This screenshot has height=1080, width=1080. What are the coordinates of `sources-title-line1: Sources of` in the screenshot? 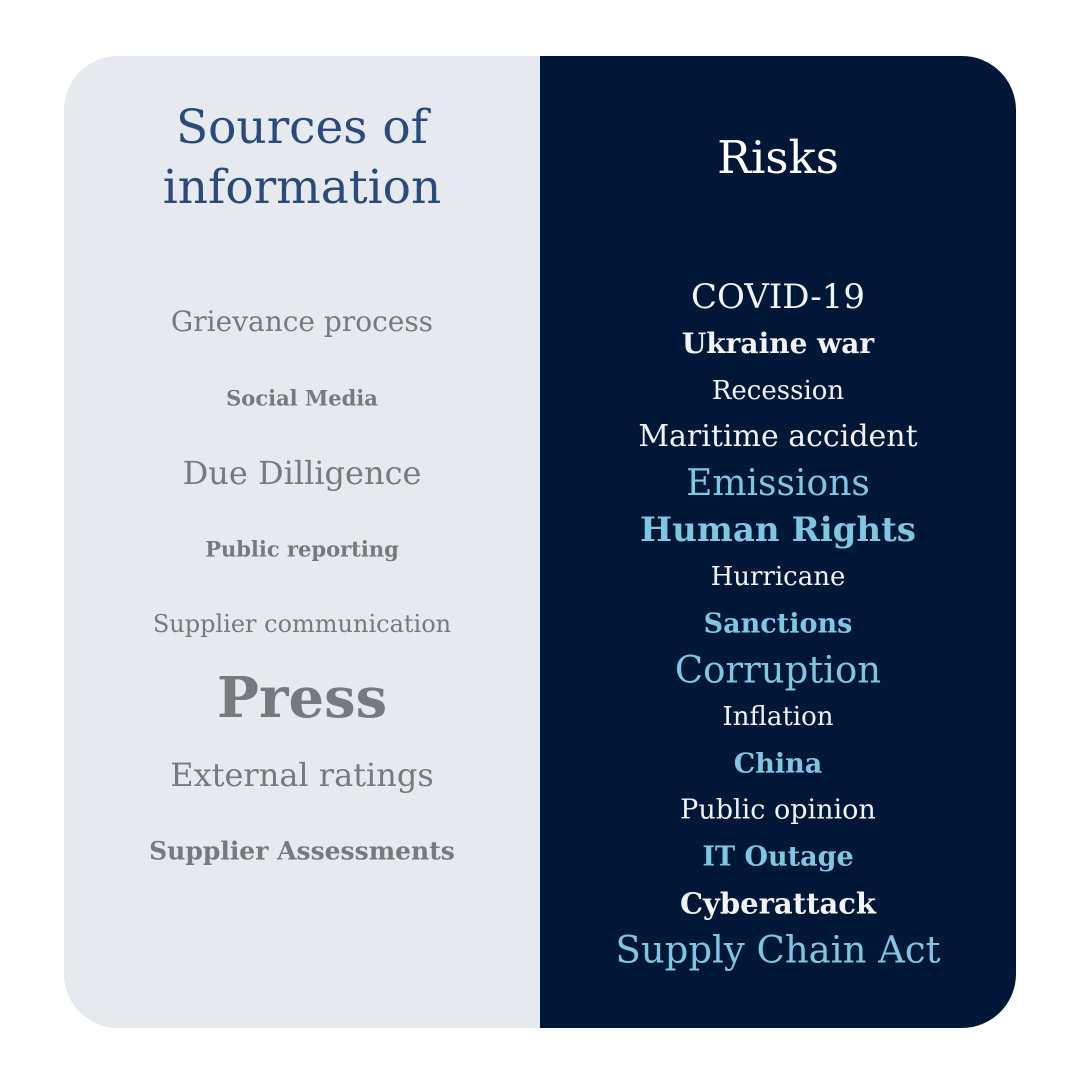 It's located at (302, 127).